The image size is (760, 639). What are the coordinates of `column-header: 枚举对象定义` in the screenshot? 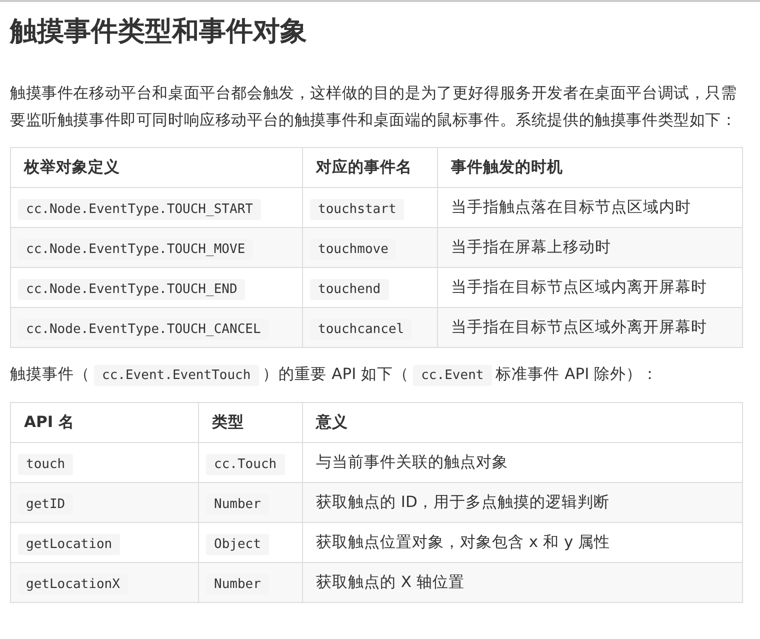 It's located at (156, 168).